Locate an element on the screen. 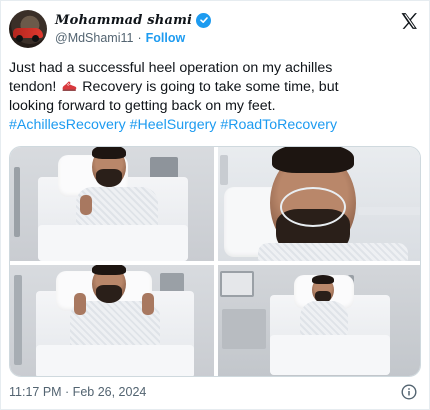 This screenshot has width=430, height=410. tweet-line-2-start: tendon! is located at coordinates (33, 87).